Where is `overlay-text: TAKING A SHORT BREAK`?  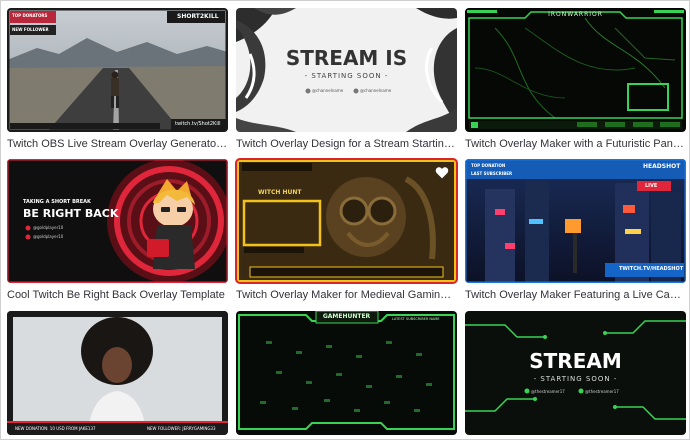 overlay-text: TAKING A SHORT BREAK is located at coordinates (57, 202).